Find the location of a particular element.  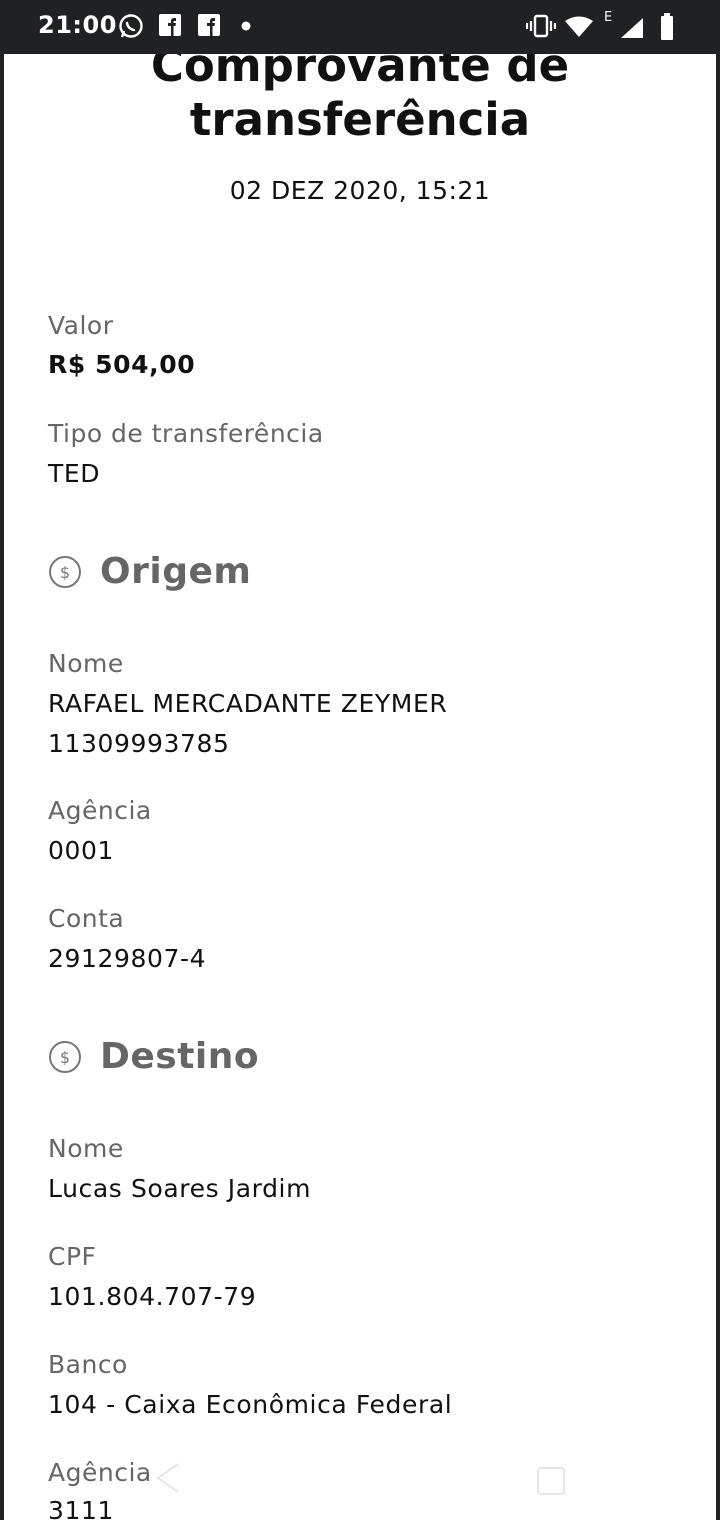

screen-border-left is located at coordinates (2, 787).